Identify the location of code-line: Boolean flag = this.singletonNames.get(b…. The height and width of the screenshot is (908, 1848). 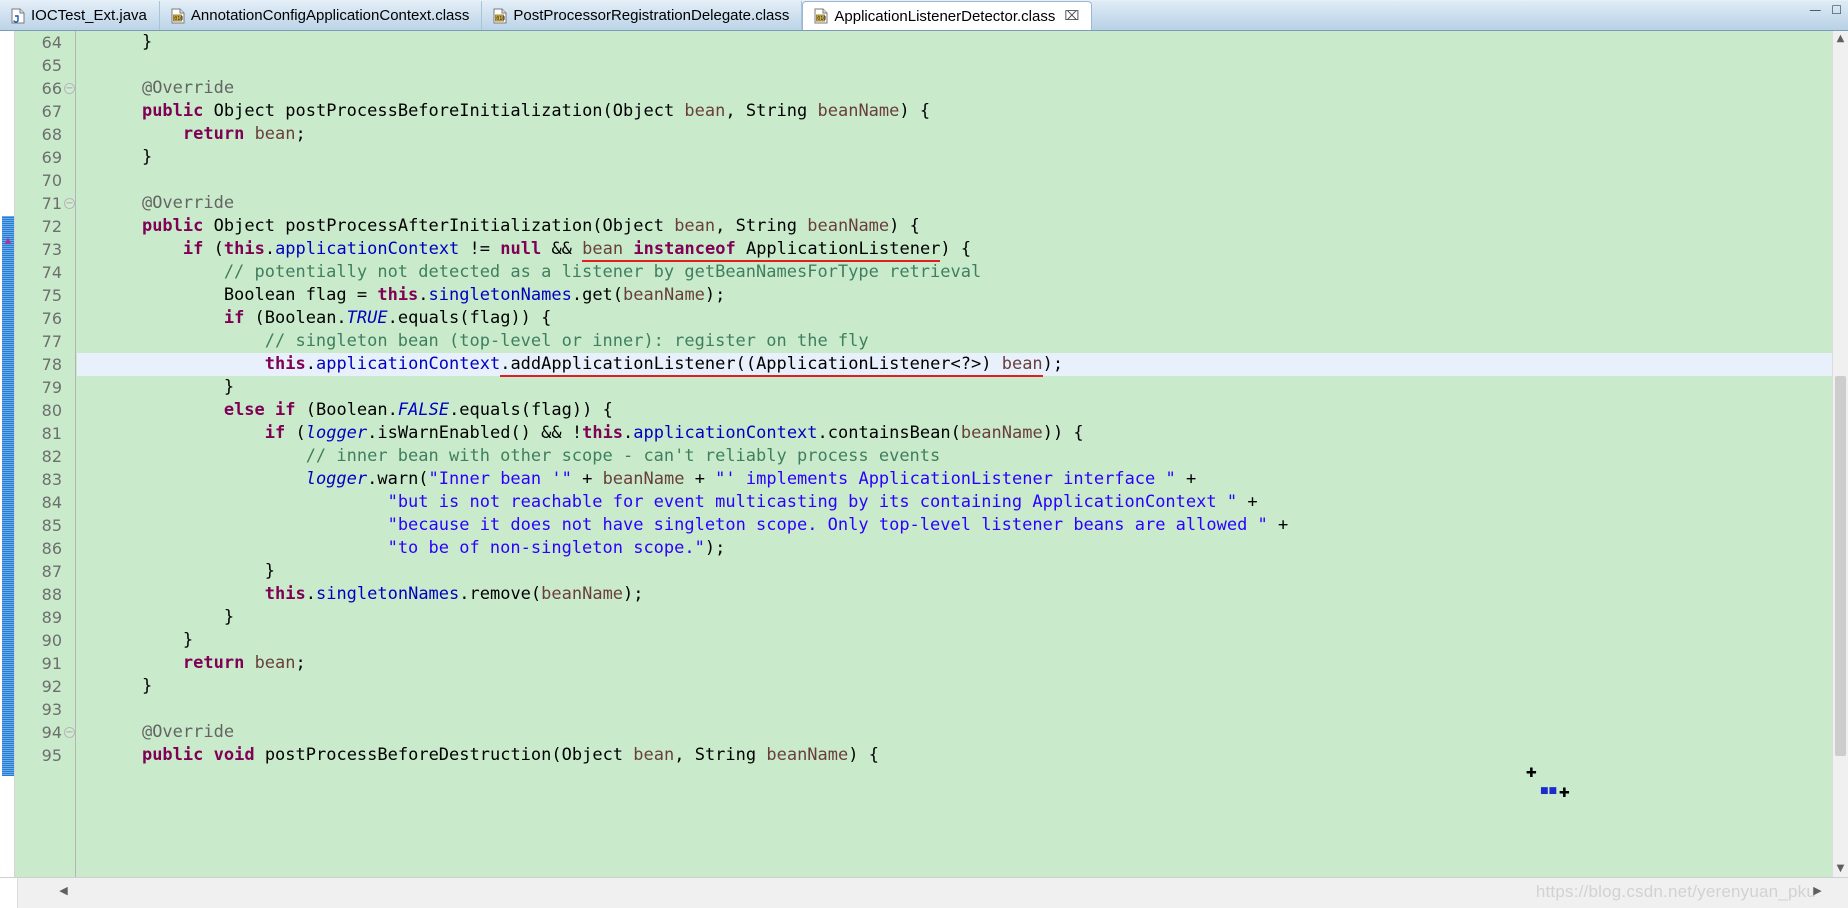
(401, 295).